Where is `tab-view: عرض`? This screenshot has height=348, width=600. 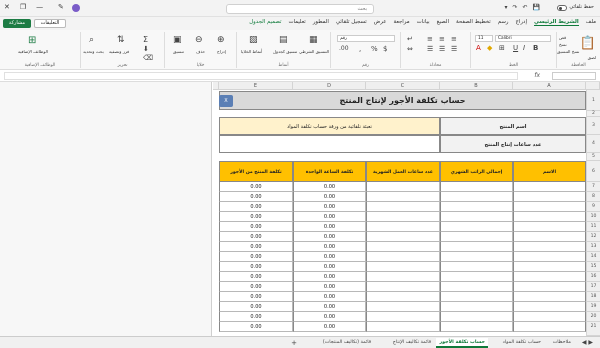 tab-view: عرض is located at coordinates (380, 22).